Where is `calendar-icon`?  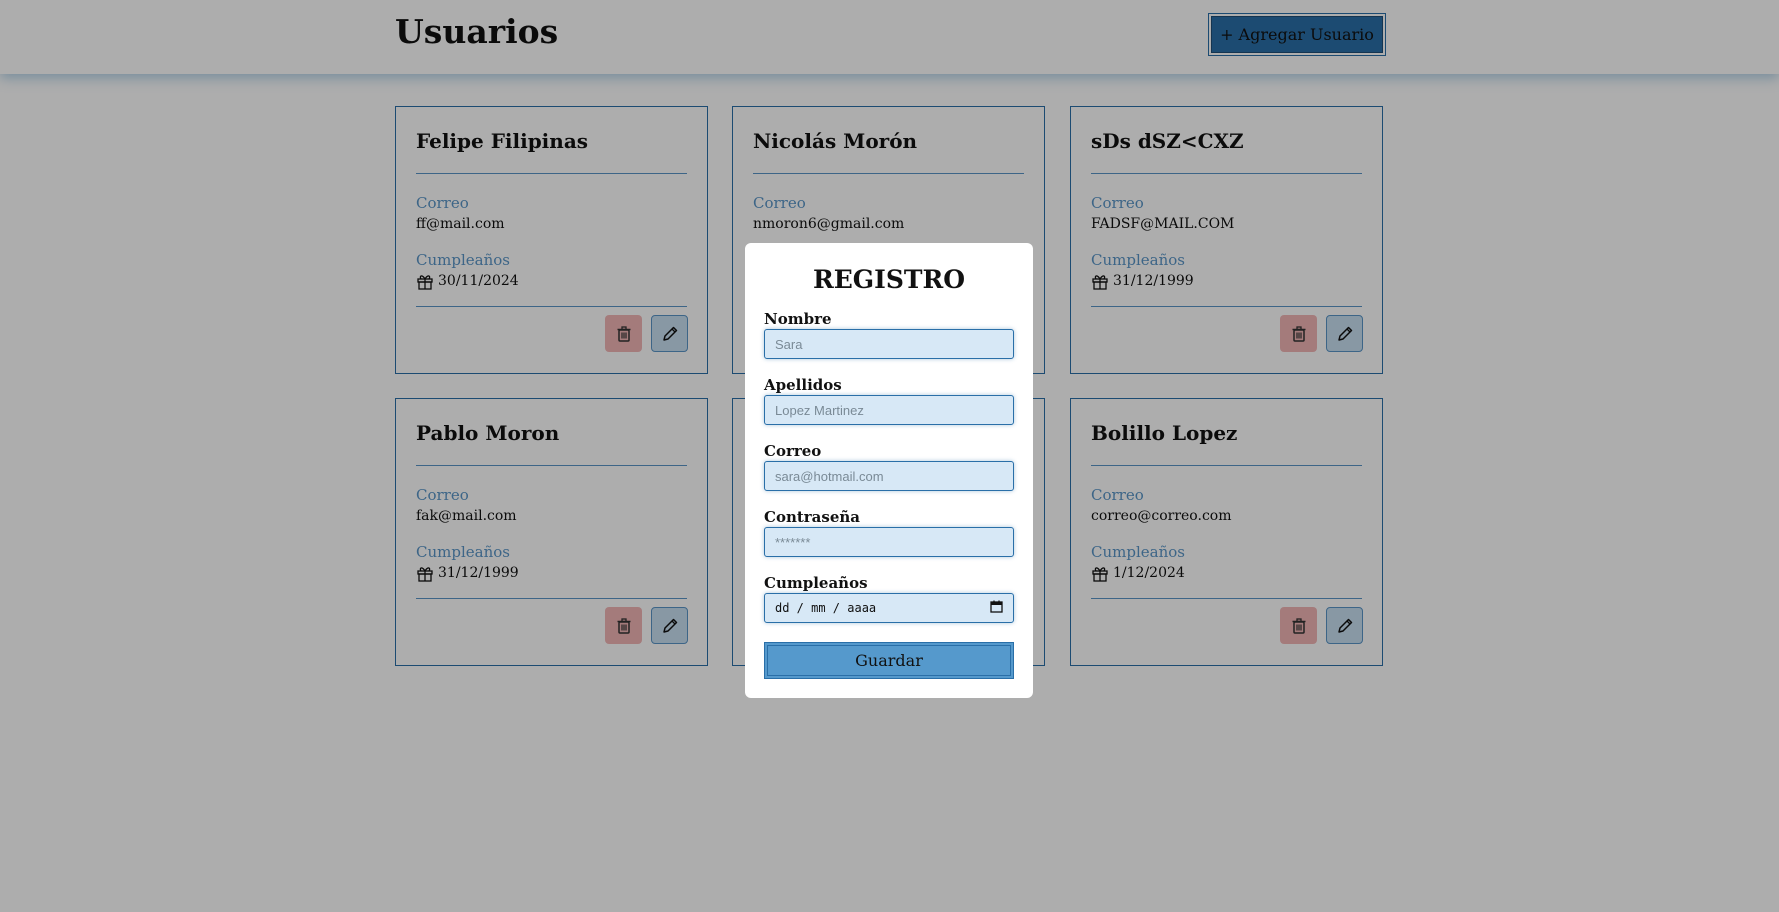
calendar-icon is located at coordinates (996, 608).